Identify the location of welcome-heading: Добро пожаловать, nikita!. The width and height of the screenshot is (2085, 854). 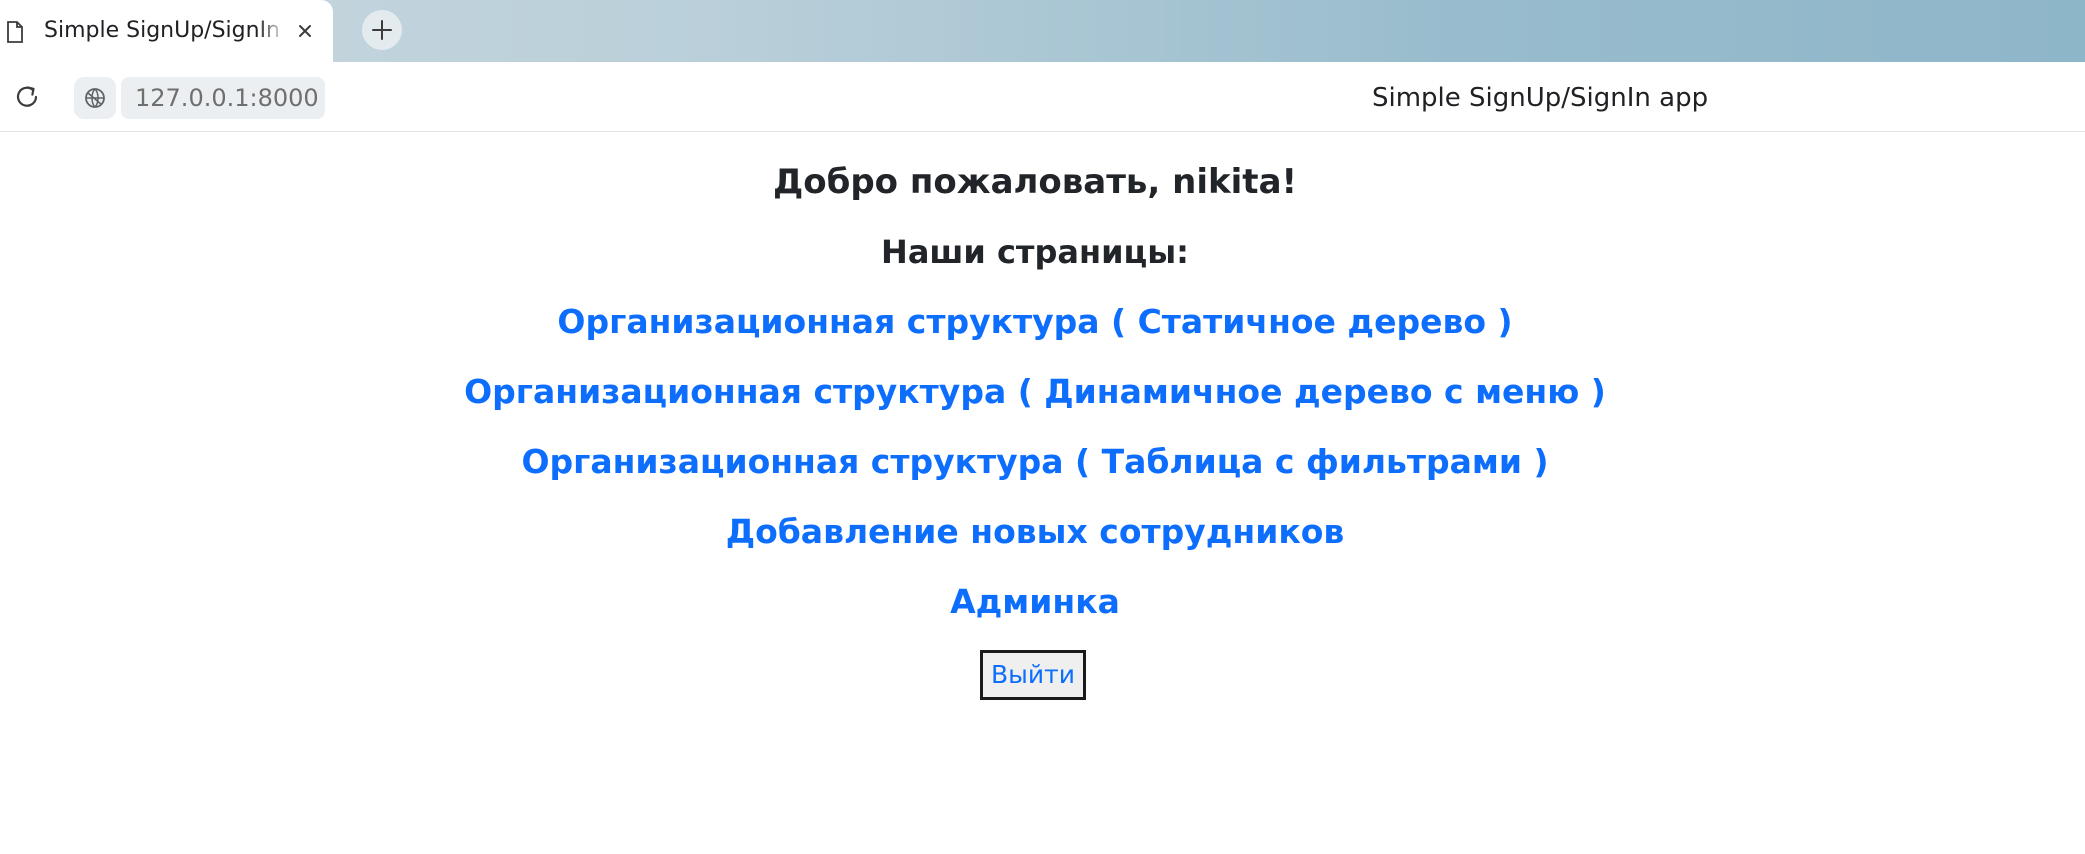
(1035, 182).